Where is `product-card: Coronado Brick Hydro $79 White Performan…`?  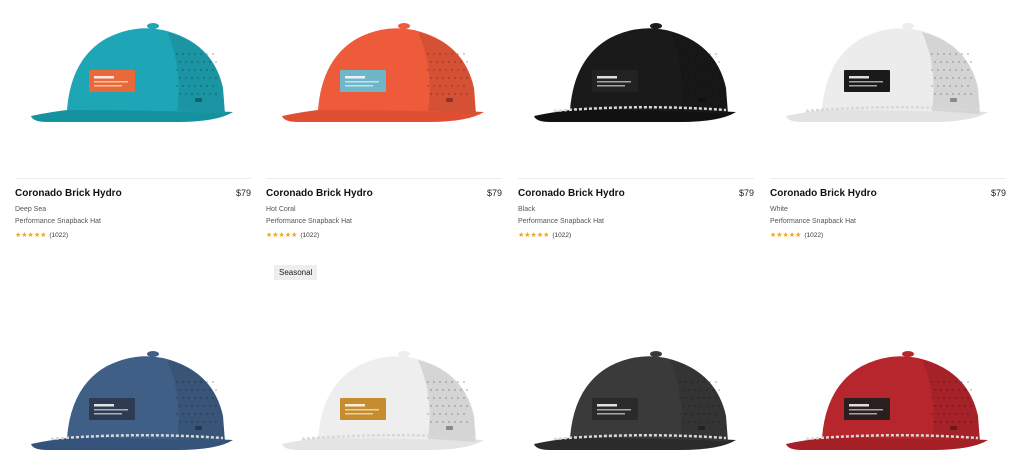
product-card: Coronado Brick Hydro $79 White Performan… is located at coordinates (888, 119).